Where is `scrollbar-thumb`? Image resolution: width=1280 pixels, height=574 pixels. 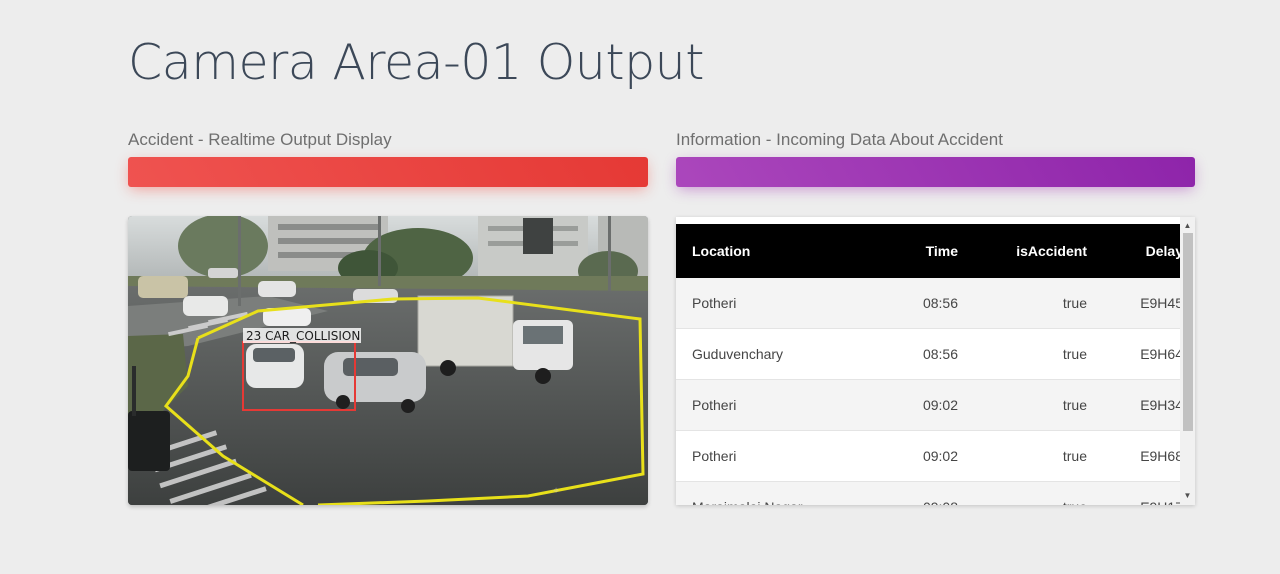 scrollbar-thumb is located at coordinates (1188, 332).